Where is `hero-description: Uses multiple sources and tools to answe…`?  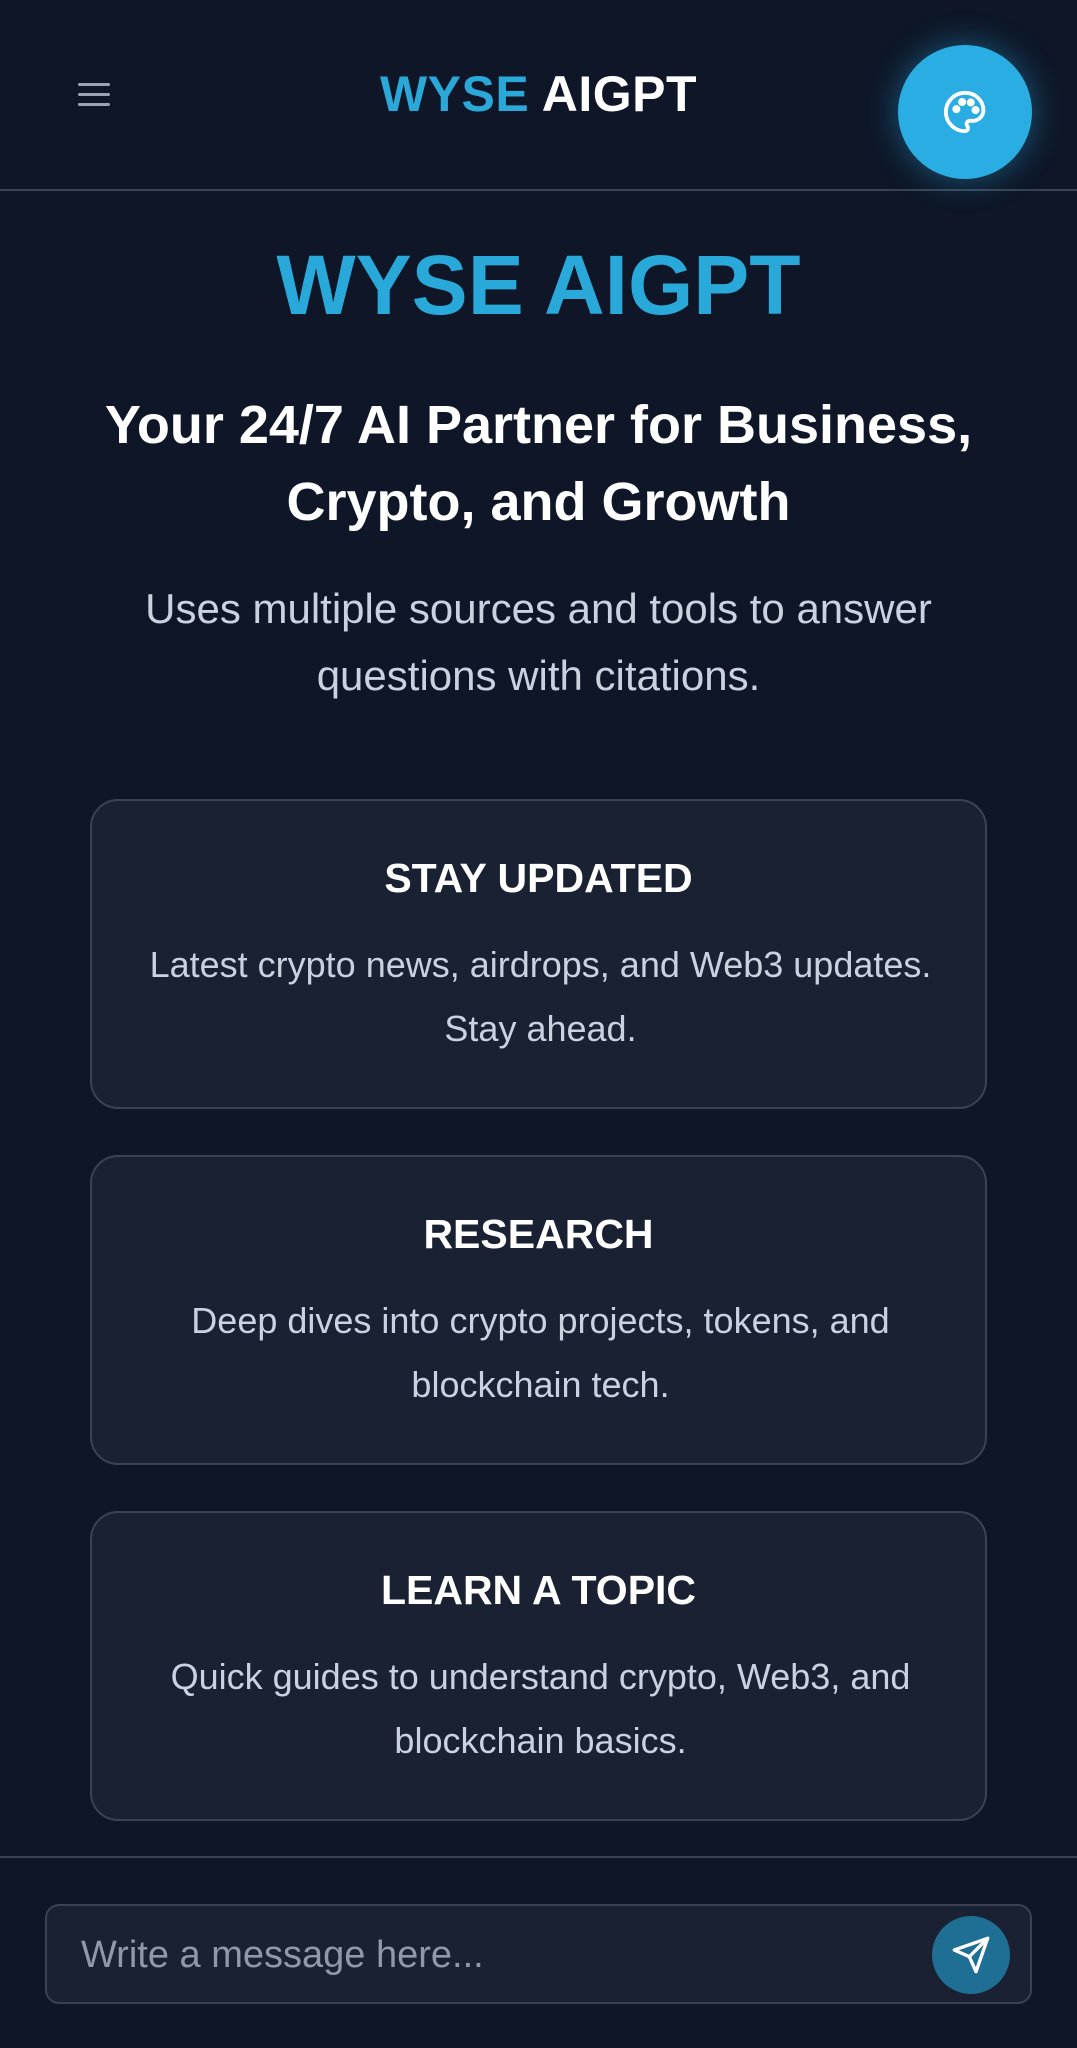 hero-description: Uses multiple sources and tools to answe… is located at coordinates (538, 642).